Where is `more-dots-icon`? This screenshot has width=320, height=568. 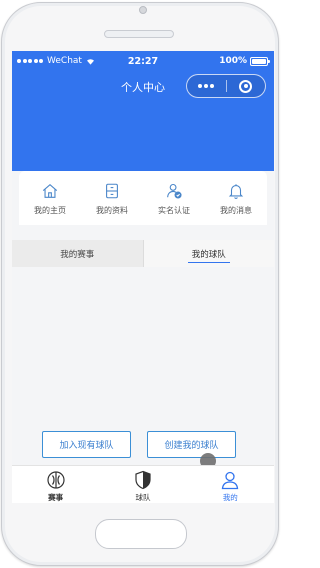
more-dots-icon is located at coordinates (206, 86).